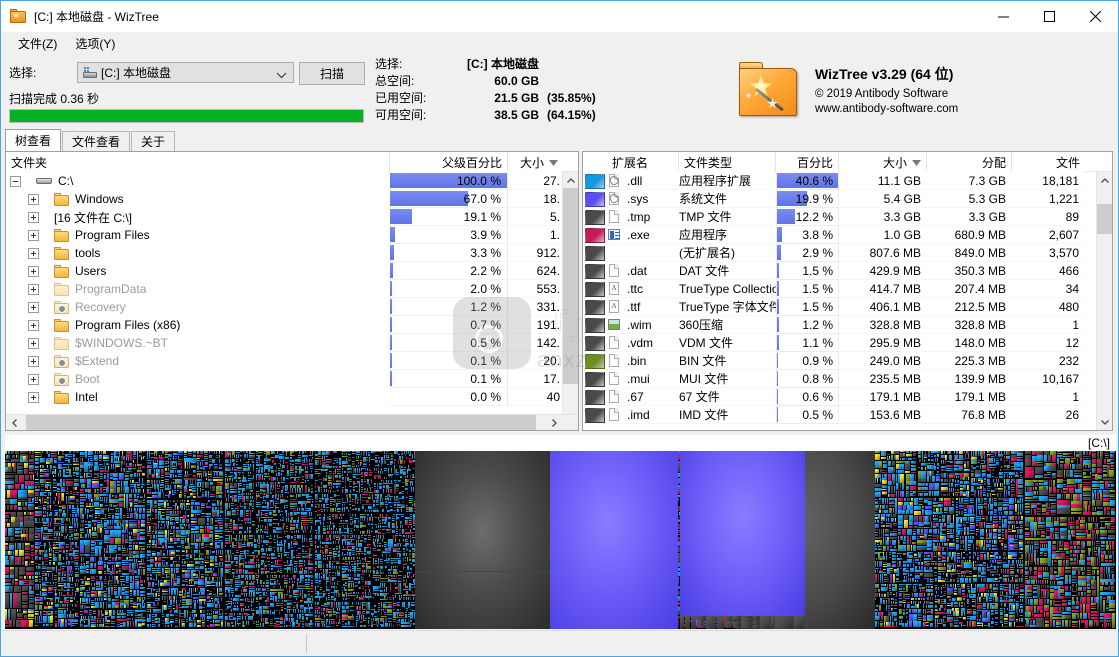  What do you see at coordinates (886, 109) in the screenshot?
I see `brand-website: www.antibody-software.com` at bounding box center [886, 109].